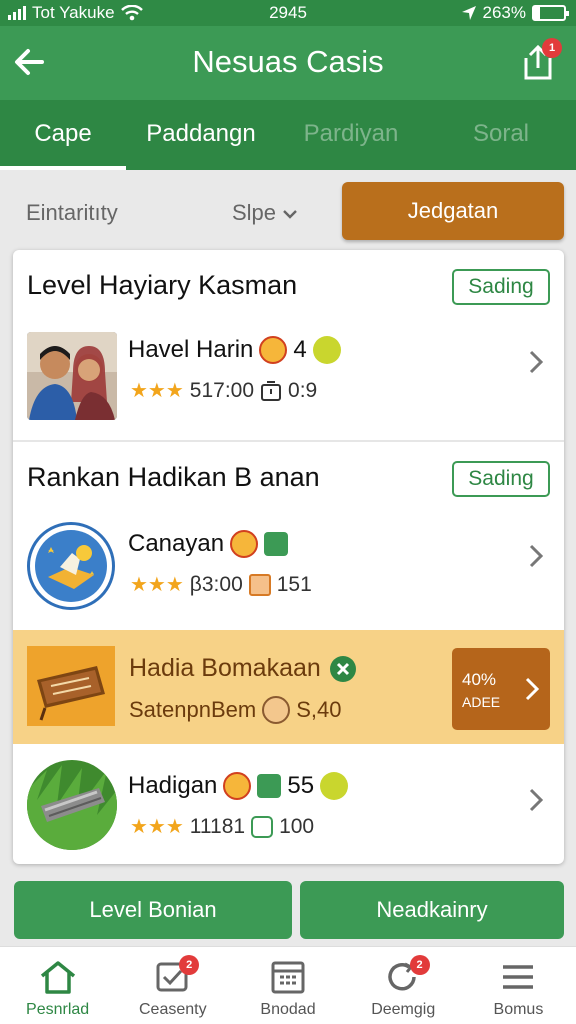  I want to click on item-title: Hadigan 55, so click(238, 786).